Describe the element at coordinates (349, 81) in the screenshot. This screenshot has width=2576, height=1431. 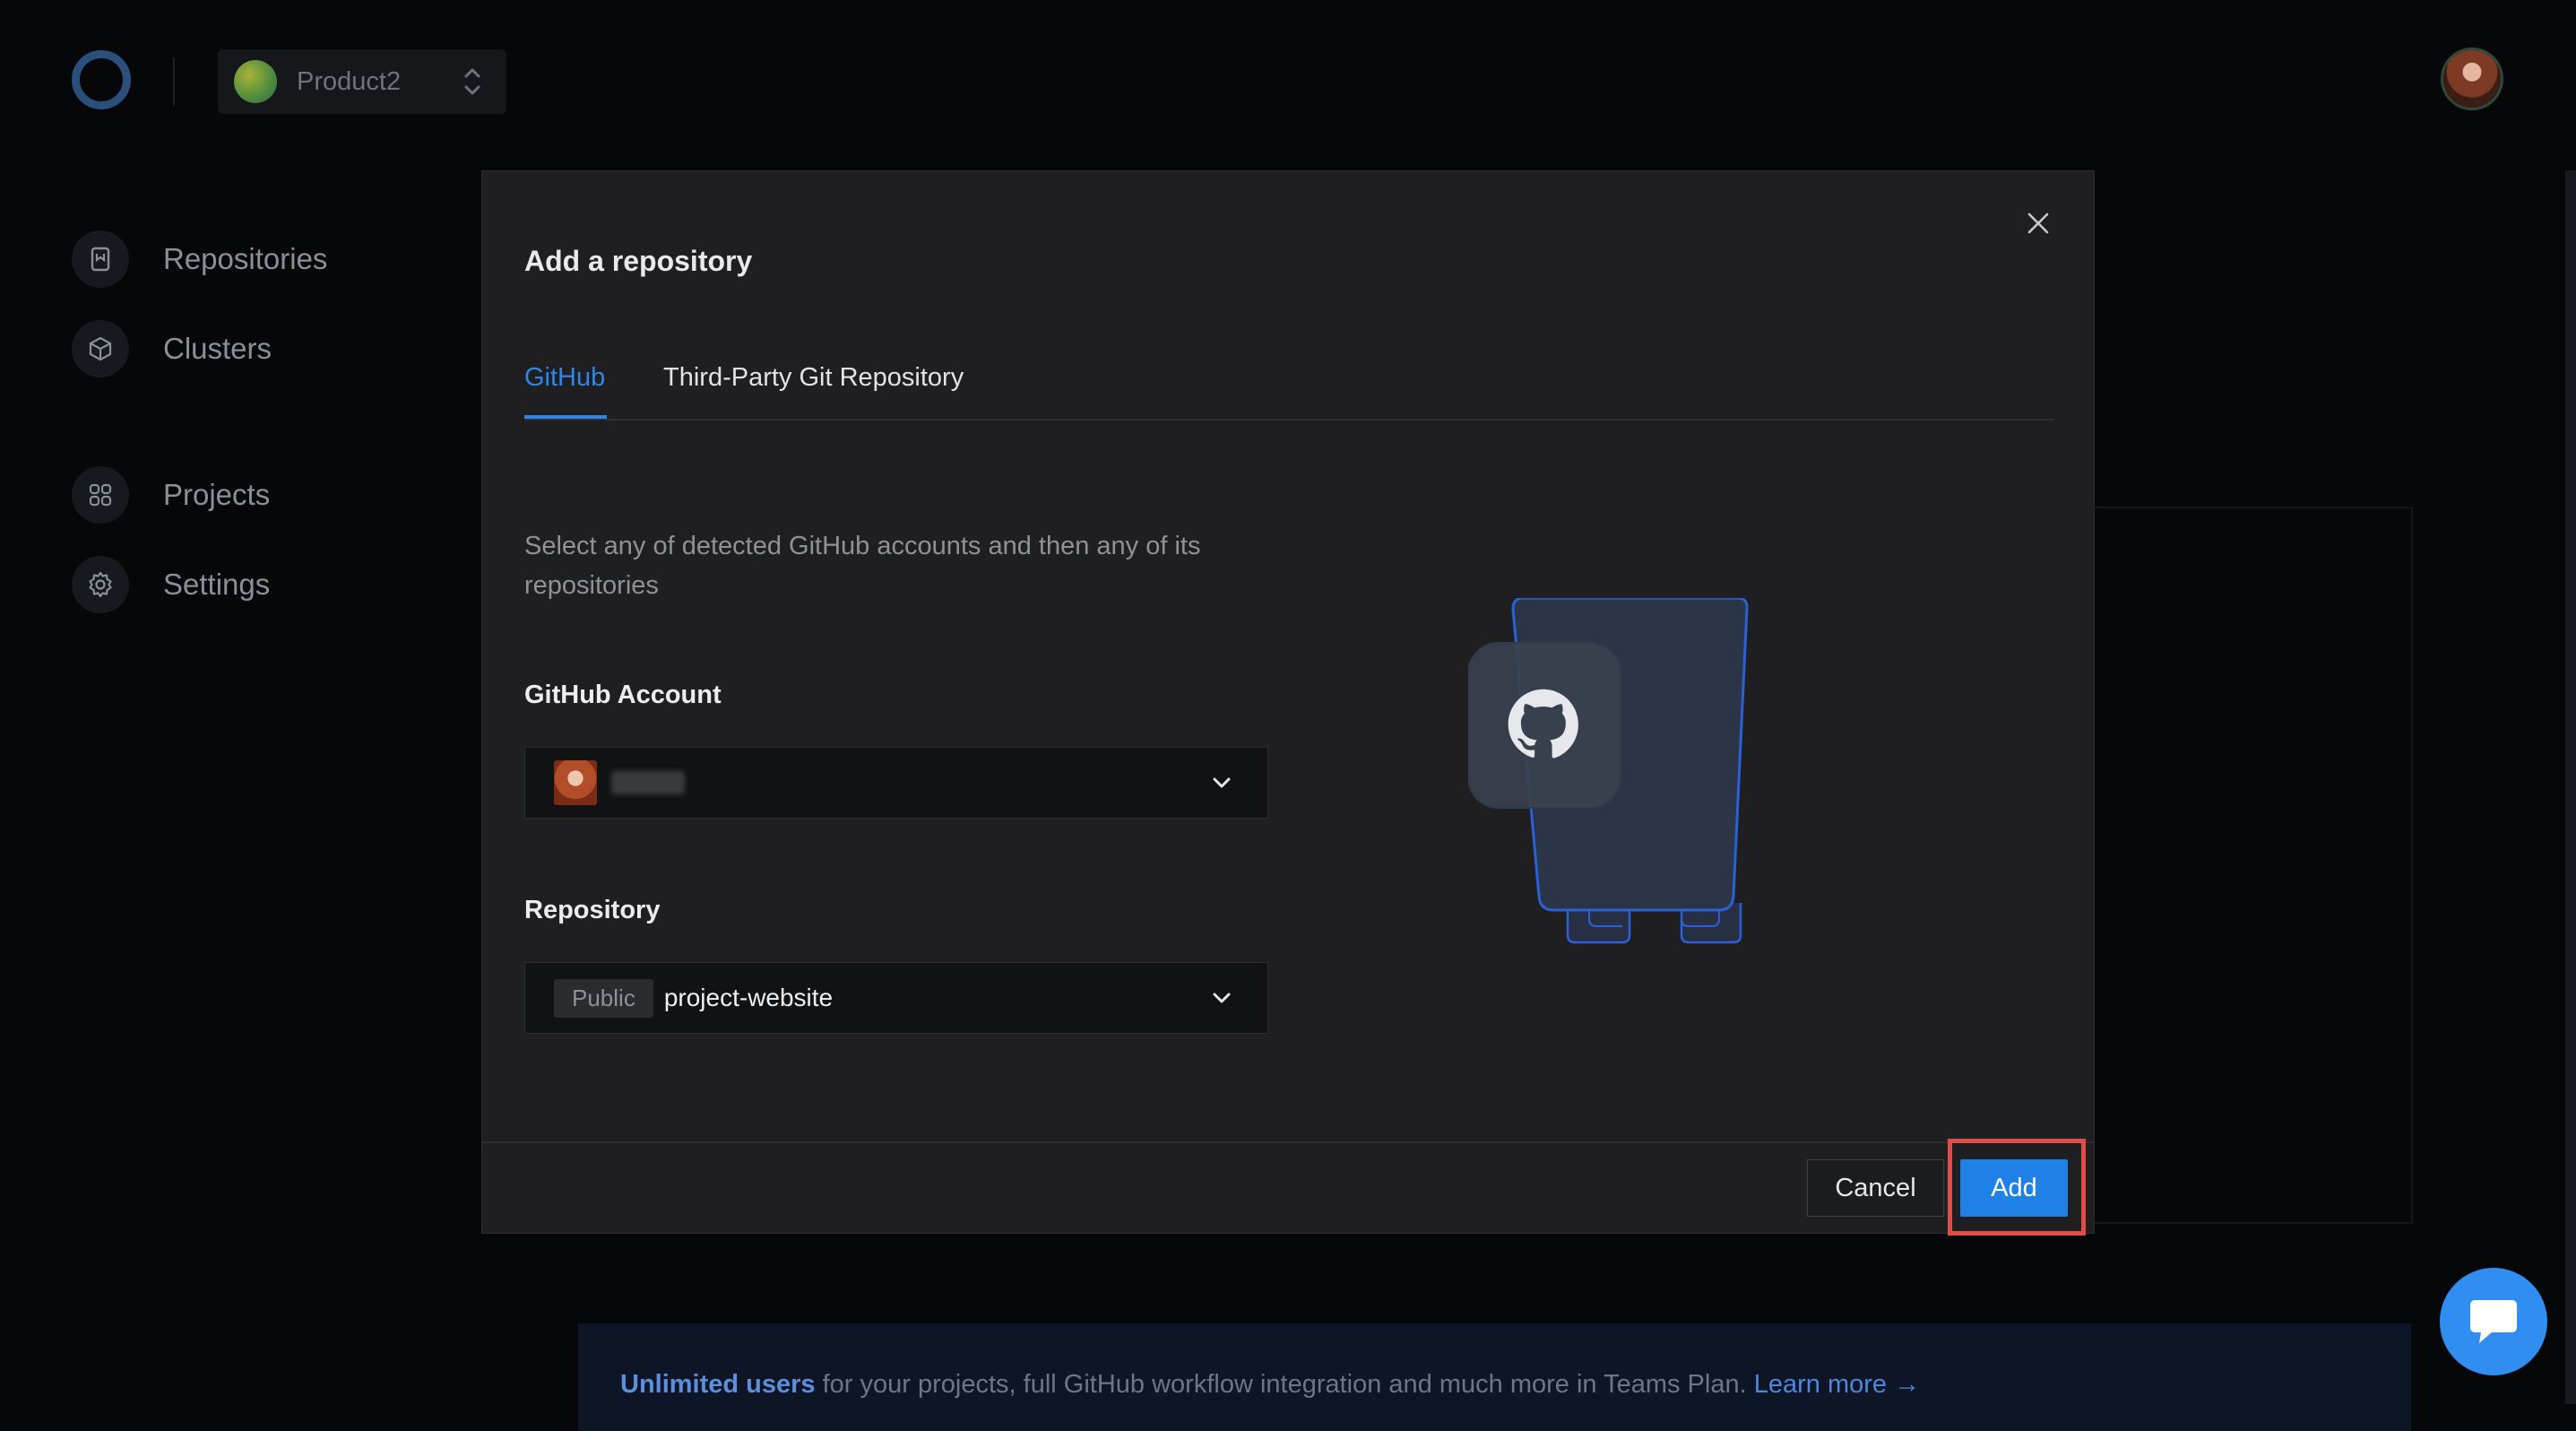
I see `project-name: Product2` at that location.